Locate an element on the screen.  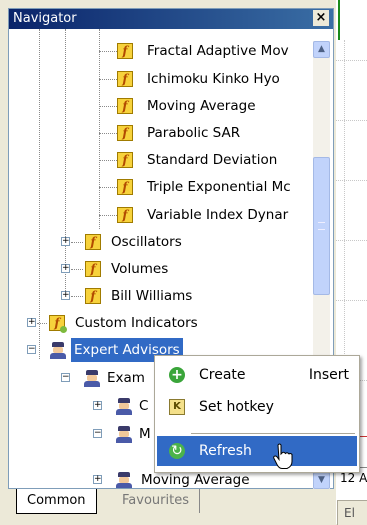
tree-item-label: Triple Exponential Mc is located at coordinates (219, 187).